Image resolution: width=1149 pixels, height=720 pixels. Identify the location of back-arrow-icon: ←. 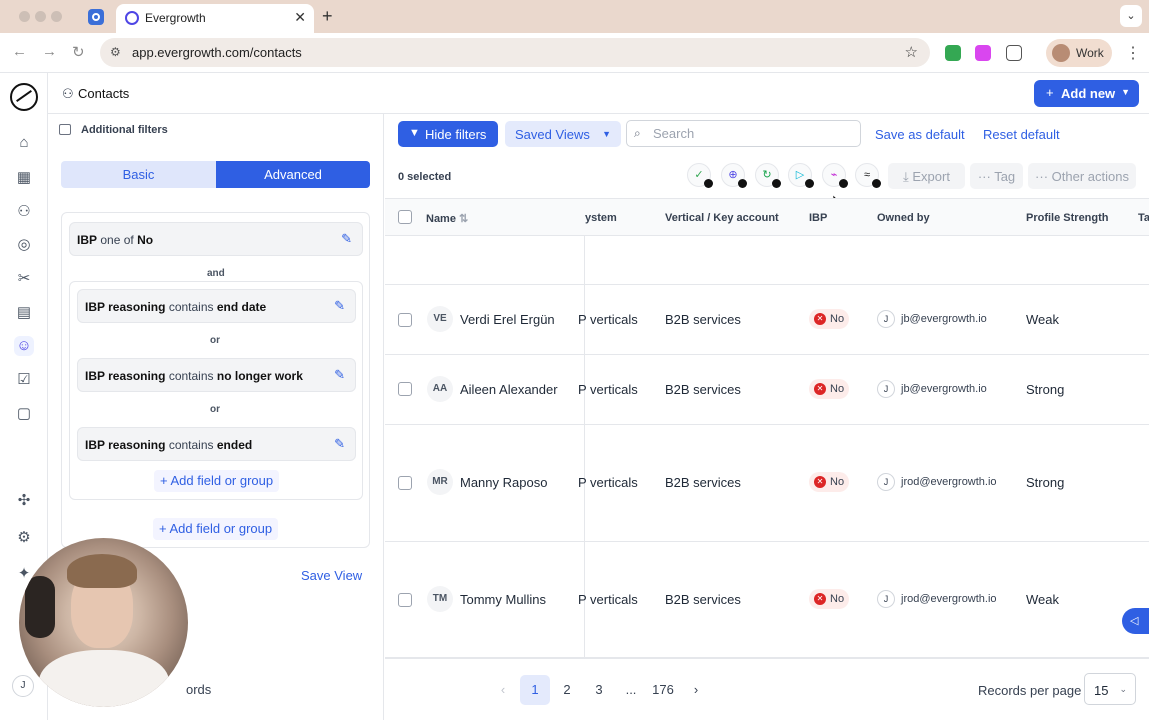
(19, 51).